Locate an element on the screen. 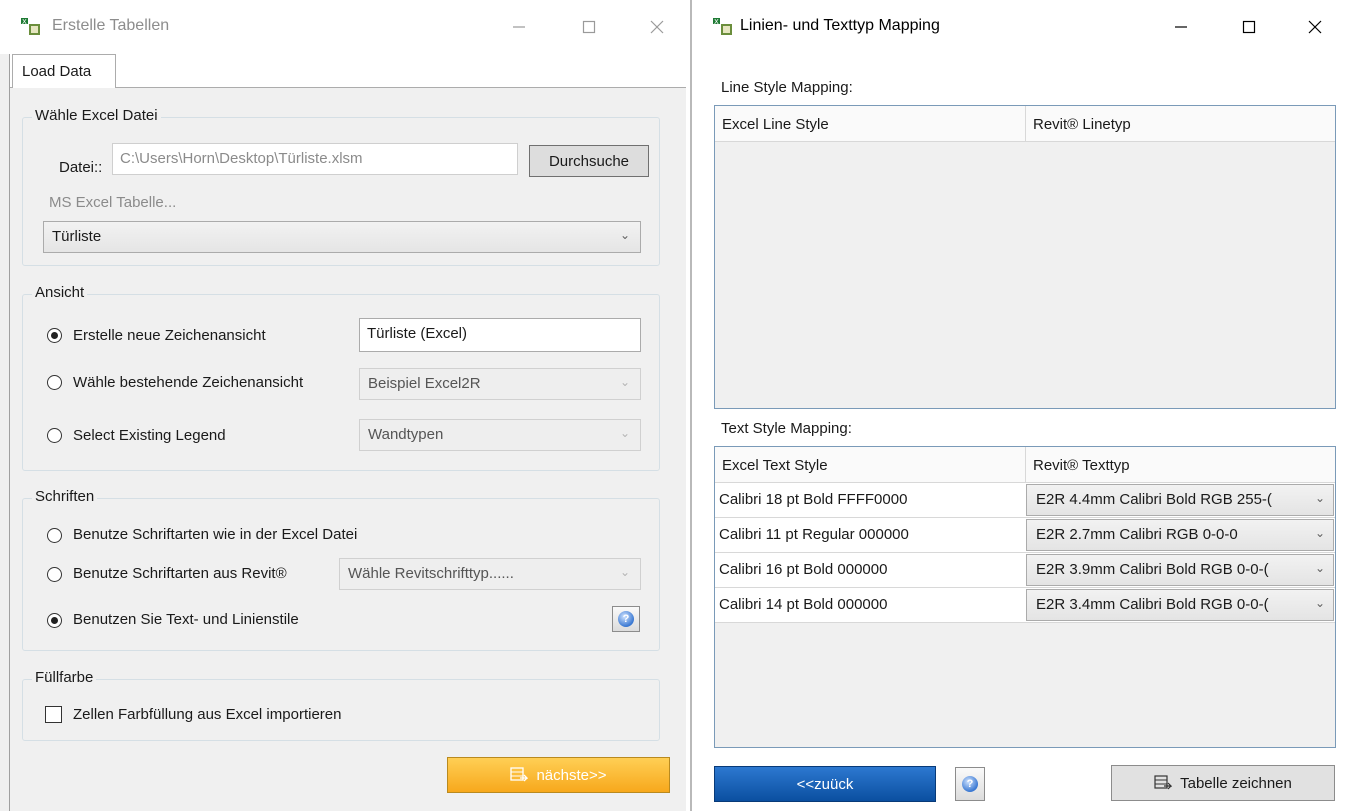 Image resolution: width=1356 pixels, height=811 pixels. grid-header: Excel Line Style Revit® Linetyp is located at coordinates (1025, 124).